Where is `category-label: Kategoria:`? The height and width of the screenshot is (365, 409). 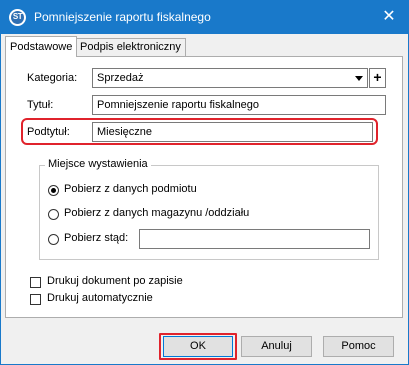
category-label: Kategoria: is located at coordinates (52, 78).